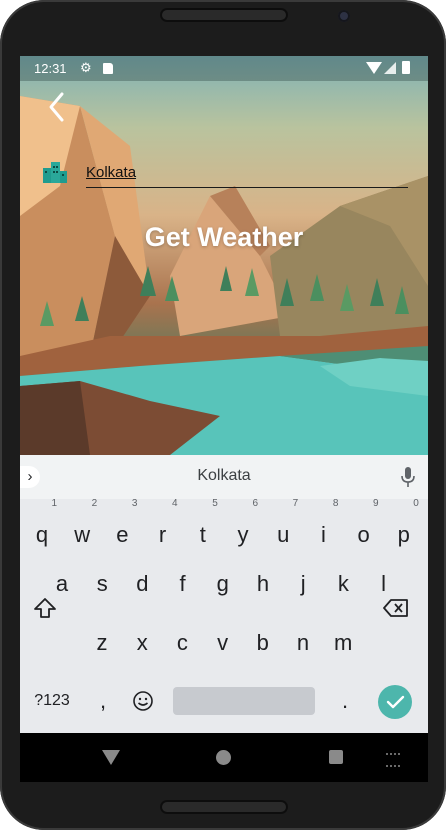 The height and width of the screenshot is (832, 448). Describe the element at coordinates (134, 503) in the screenshot. I see `key-e-hint: 3` at that location.